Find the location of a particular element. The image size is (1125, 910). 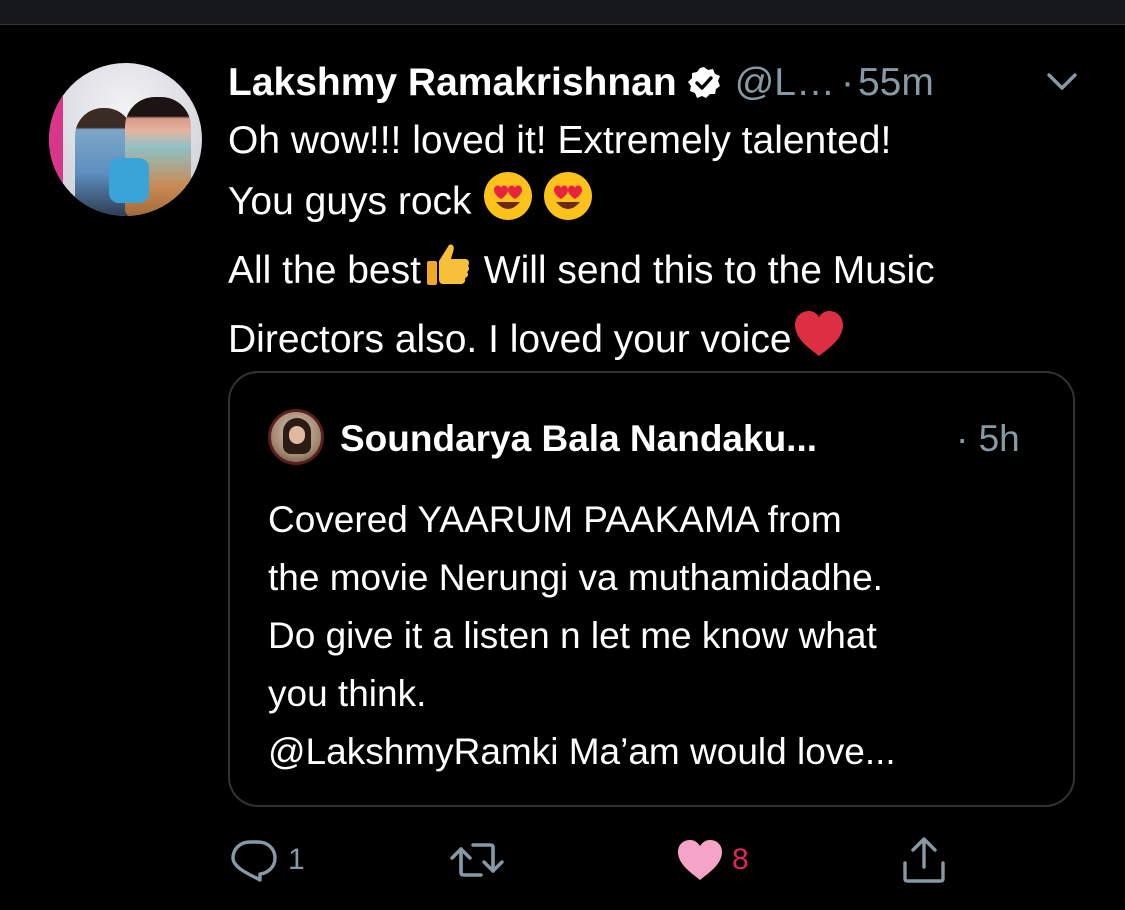

quoted-tweet-header: Soundarya Bala Nandaku... · 5h is located at coordinates (700, 439).